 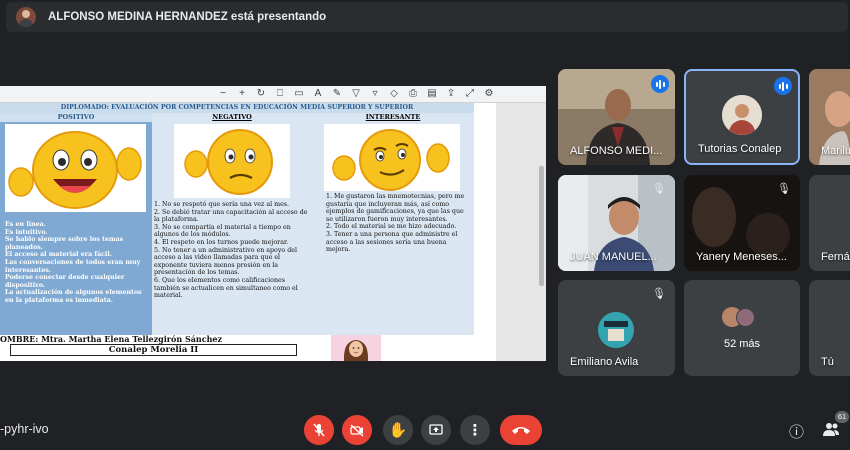 I want to click on list-item: Es en línea., so click(x=25, y=224).